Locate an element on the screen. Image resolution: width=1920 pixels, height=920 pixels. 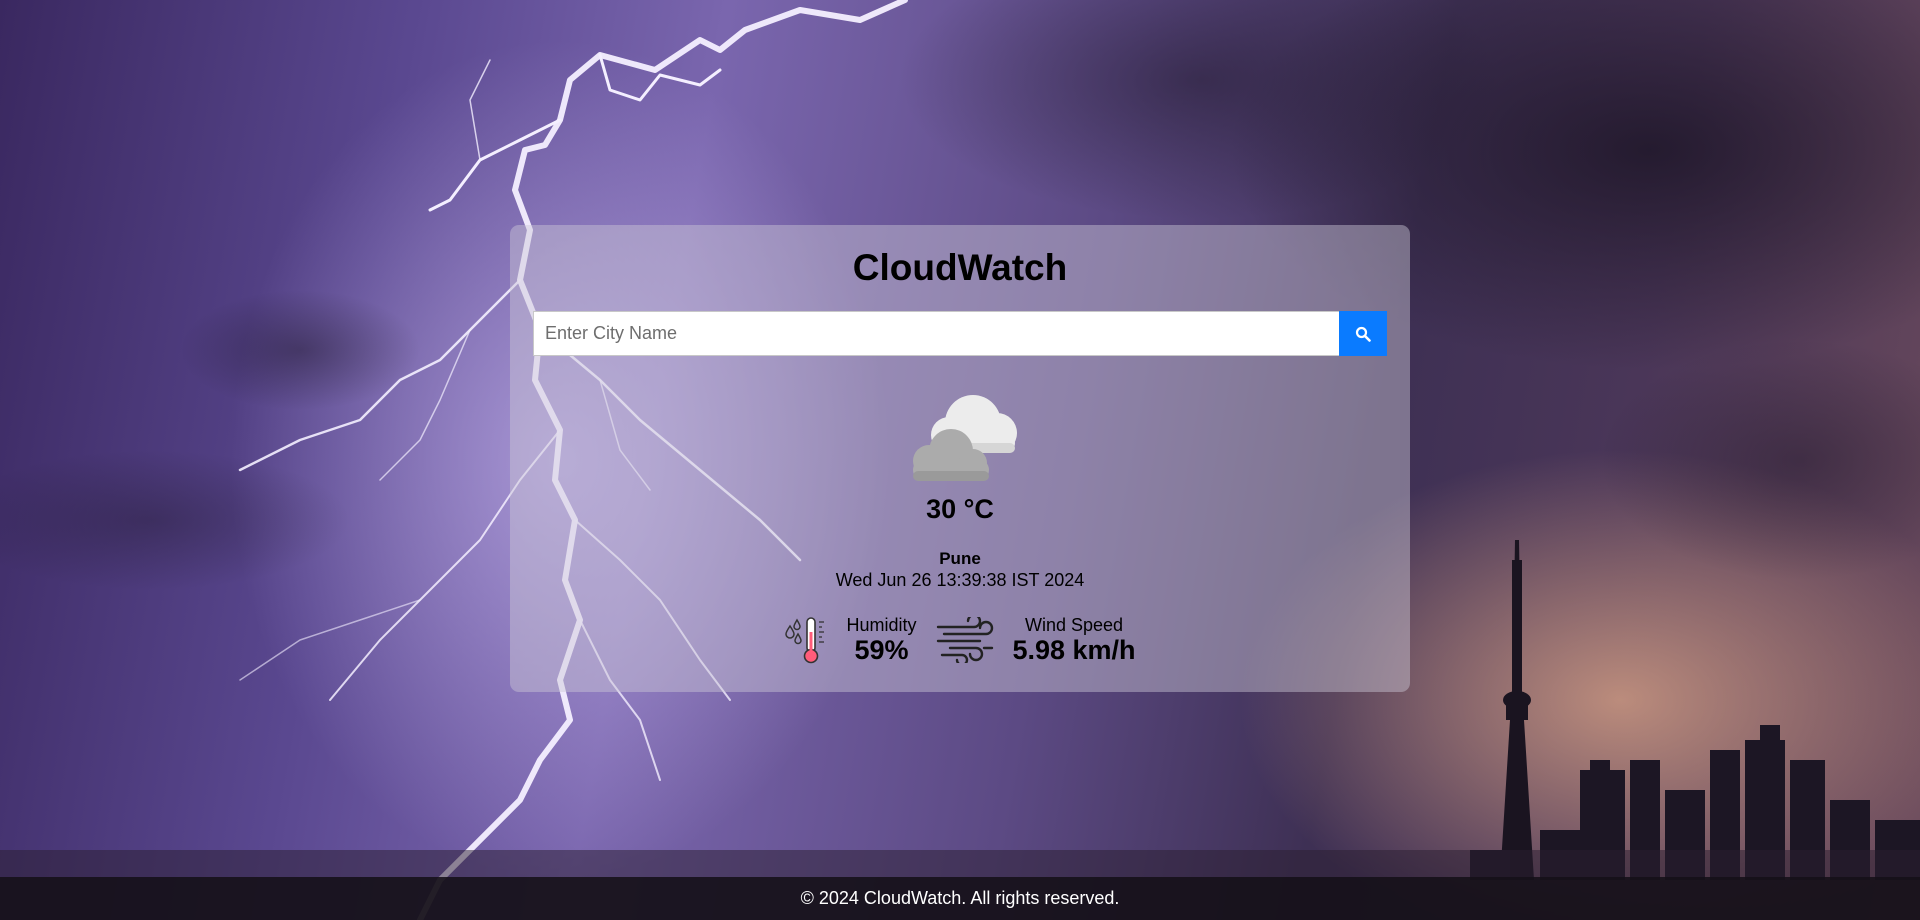
wind-speed-value: 5.98 km/h is located at coordinates (1074, 650).